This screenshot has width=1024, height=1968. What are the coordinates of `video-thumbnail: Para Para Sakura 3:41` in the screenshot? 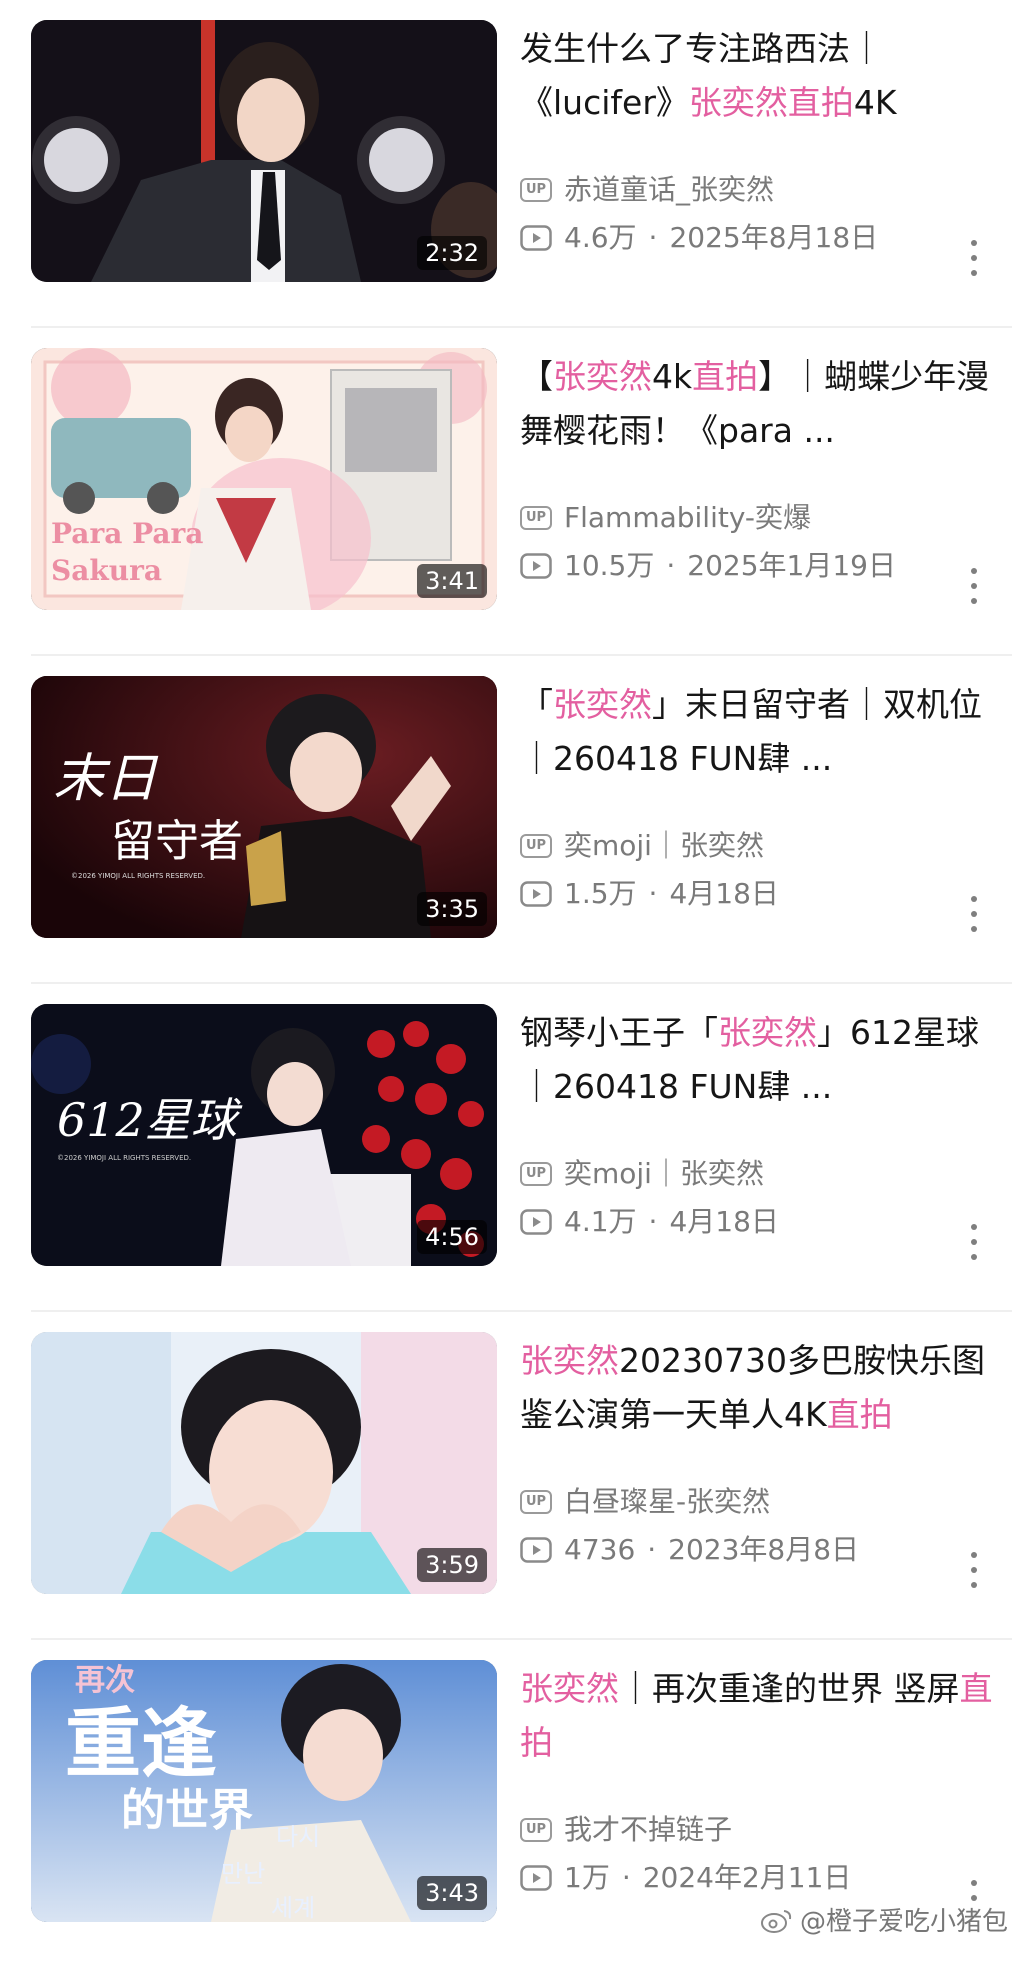 It's located at (264, 479).